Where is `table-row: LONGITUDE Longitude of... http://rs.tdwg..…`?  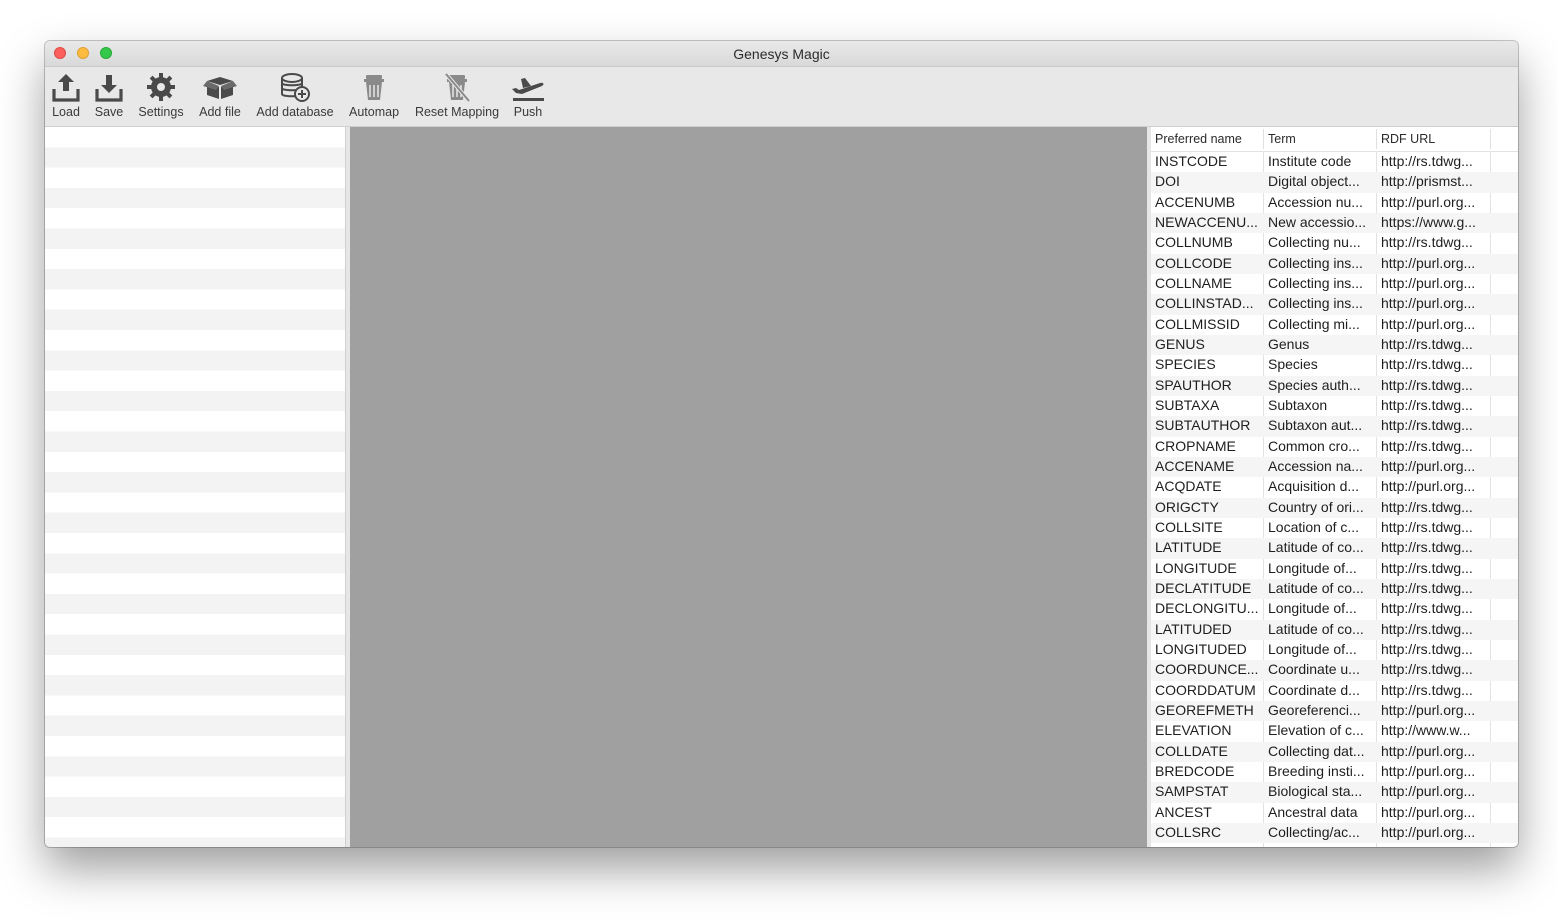 table-row: LONGITUDE Longitude of... http://rs.tdwg..… is located at coordinates (1334, 569).